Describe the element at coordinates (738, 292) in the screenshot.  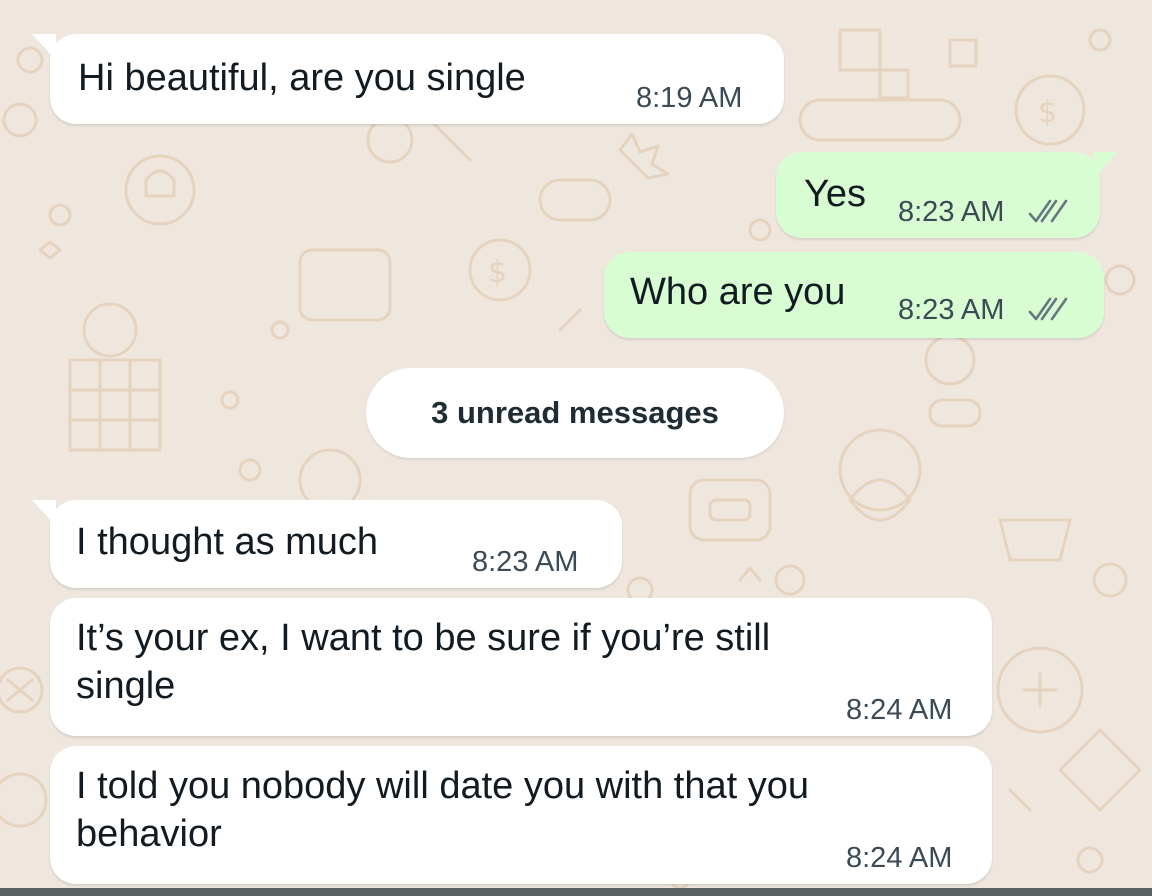
I see `message-text: Who are you` at that location.